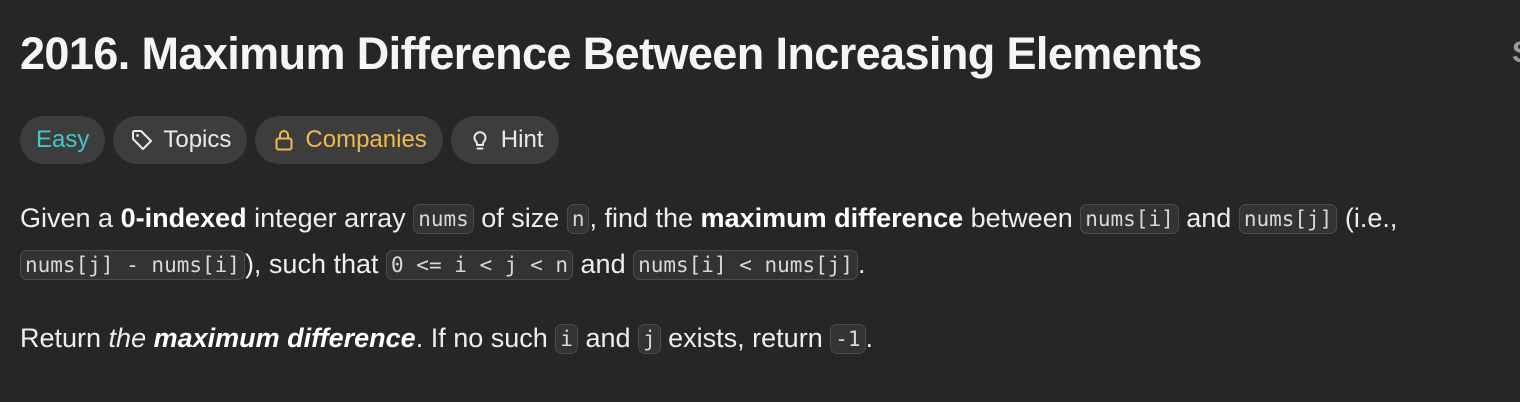 The height and width of the screenshot is (402, 1520). I want to click on text-run: of size, so click(520, 218).